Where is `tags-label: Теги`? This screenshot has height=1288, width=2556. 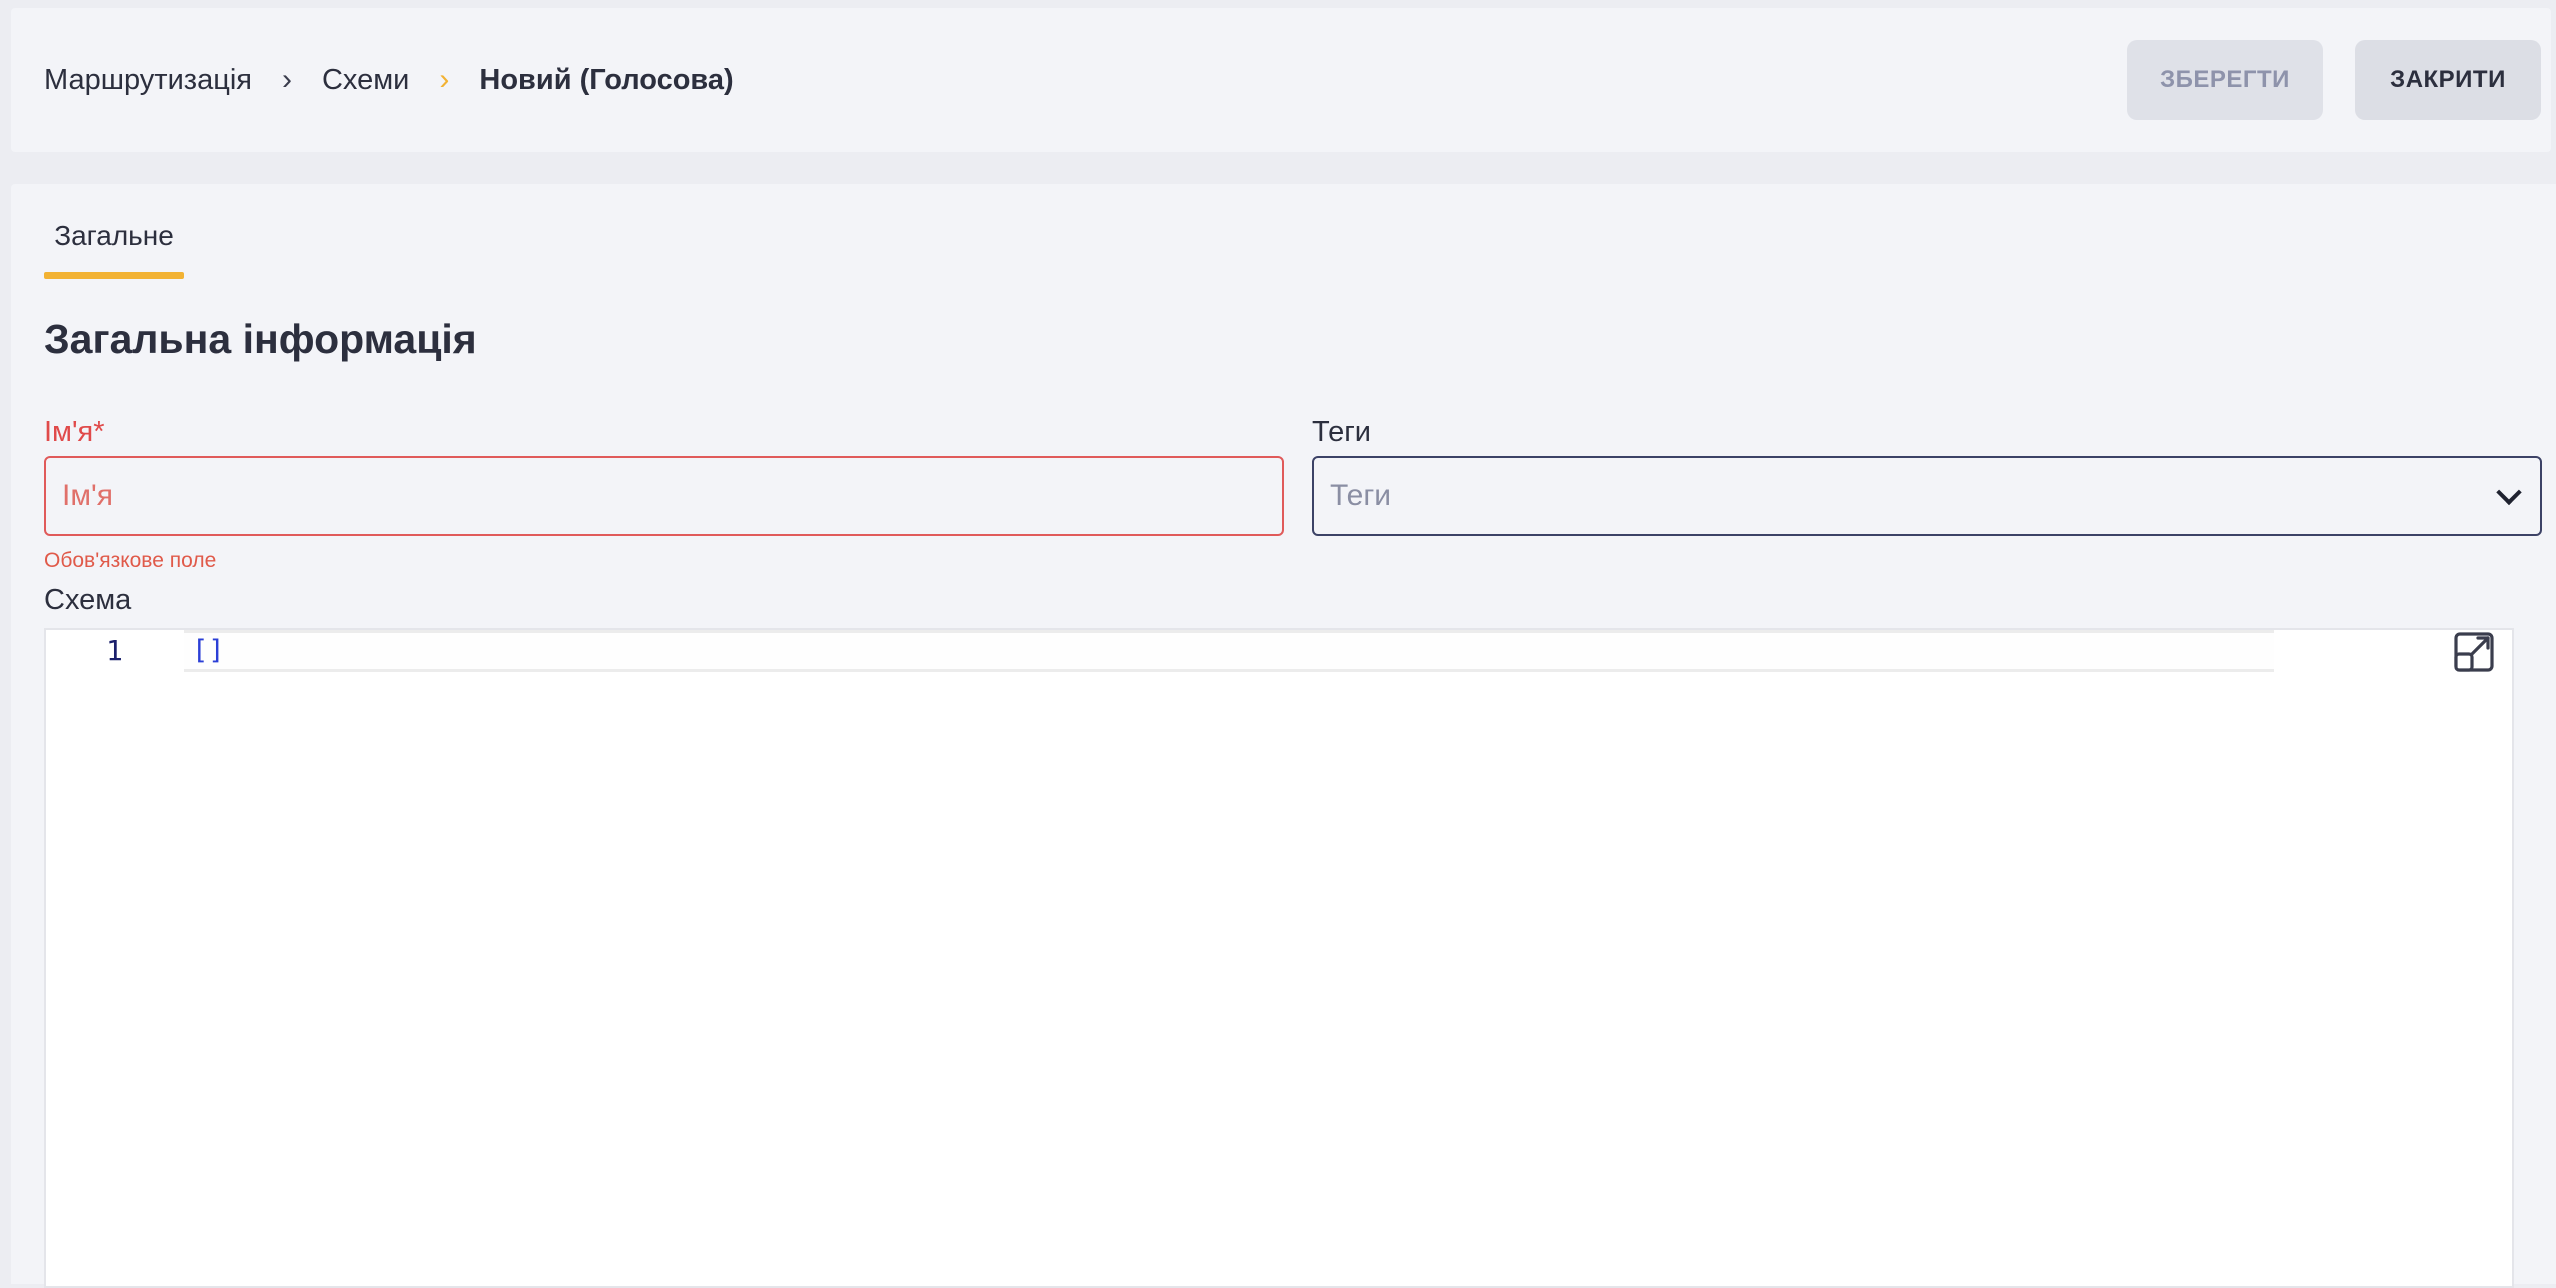 tags-label: Теги is located at coordinates (1341, 432).